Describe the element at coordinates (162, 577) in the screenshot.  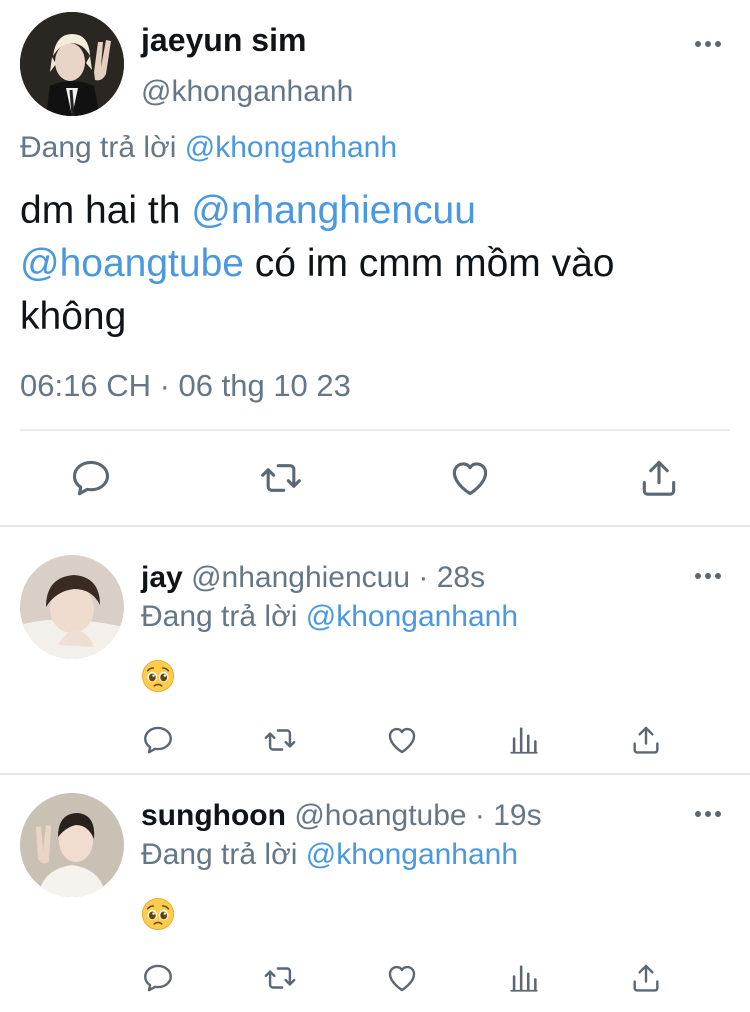
I see `display-name: jay` at that location.